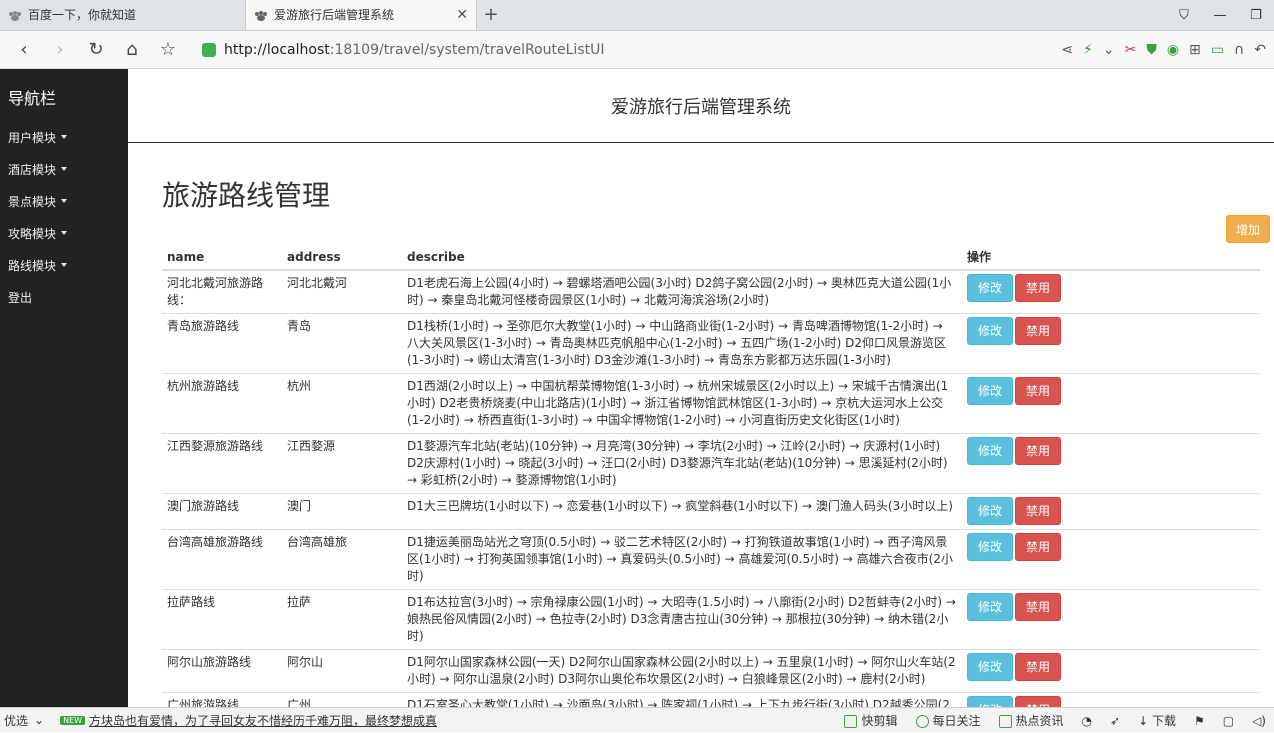 The image size is (1274, 733). I want to click on shirt-icon: ⛉, so click(1184, 15).